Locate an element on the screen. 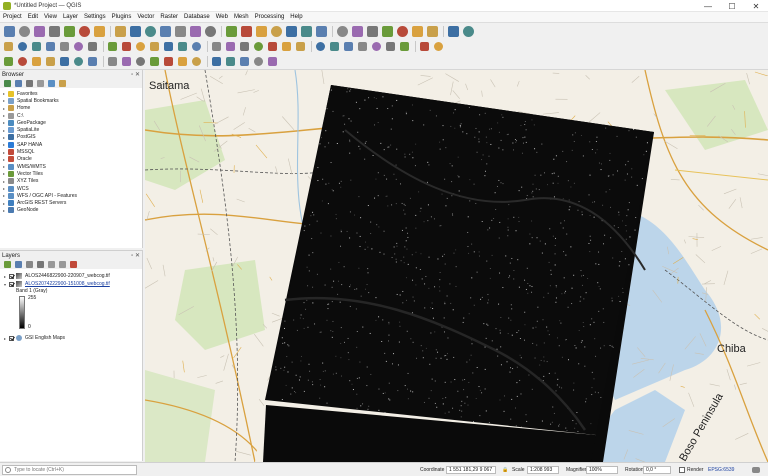  menu-processing: Processing is located at coordinates (270, 17).